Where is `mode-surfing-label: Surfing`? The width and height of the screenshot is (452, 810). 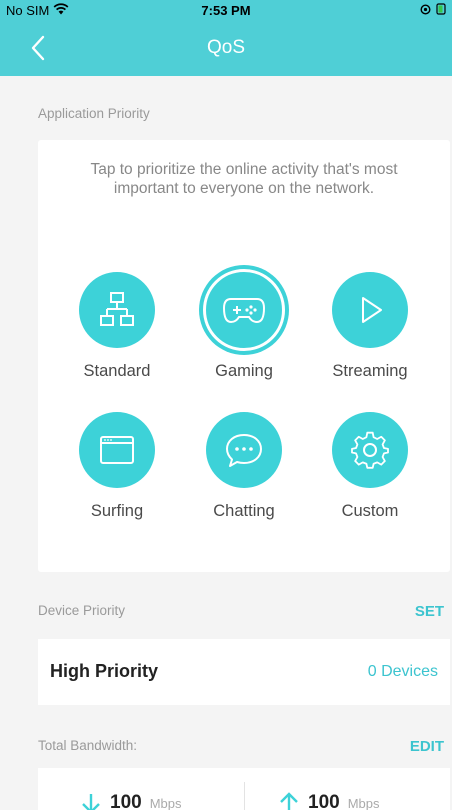
mode-surfing-label: Surfing is located at coordinates (117, 511).